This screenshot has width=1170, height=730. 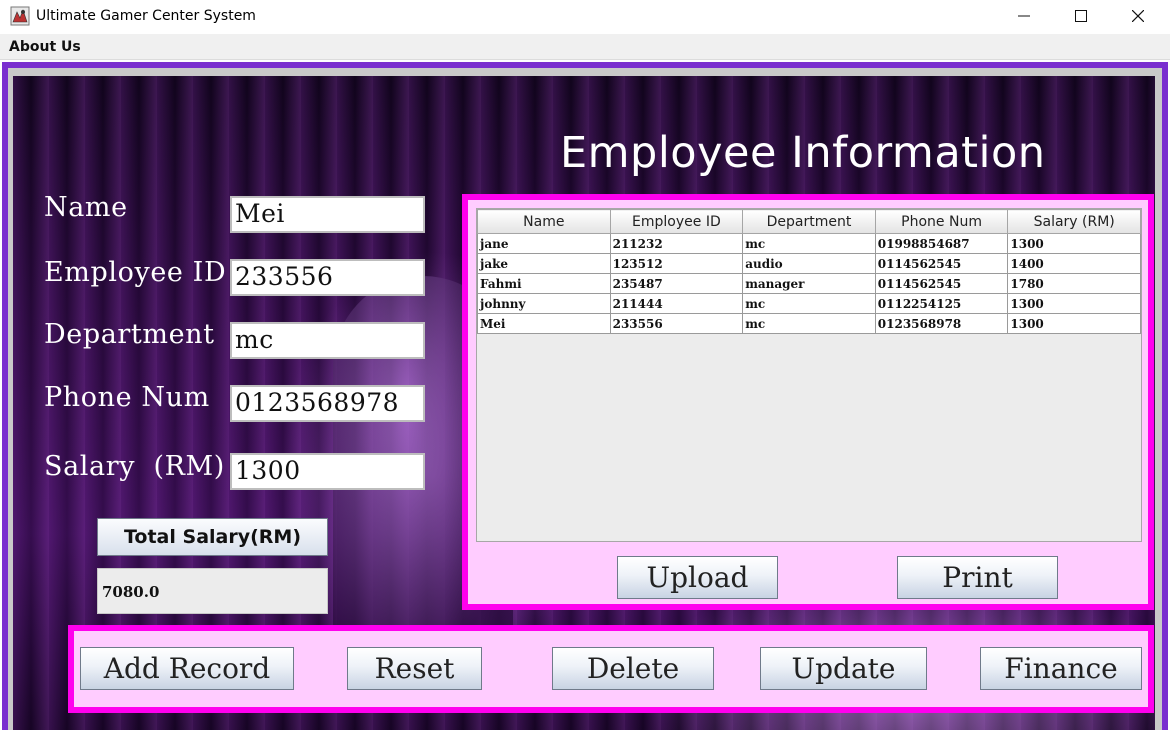 What do you see at coordinates (941, 221) in the screenshot?
I see `column-header-phone: Phone Num` at bounding box center [941, 221].